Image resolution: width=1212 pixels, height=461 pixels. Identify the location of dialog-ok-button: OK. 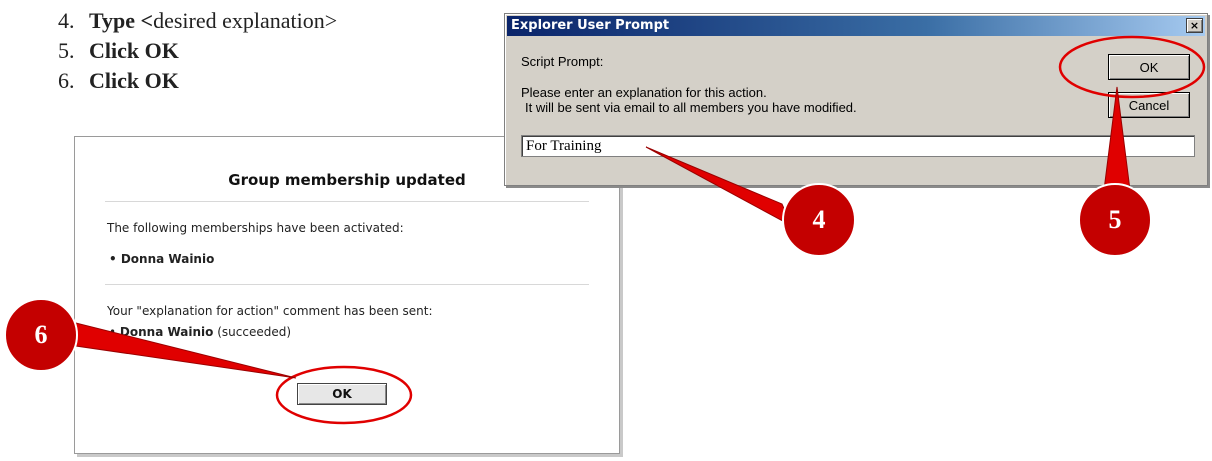
(1149, 67).